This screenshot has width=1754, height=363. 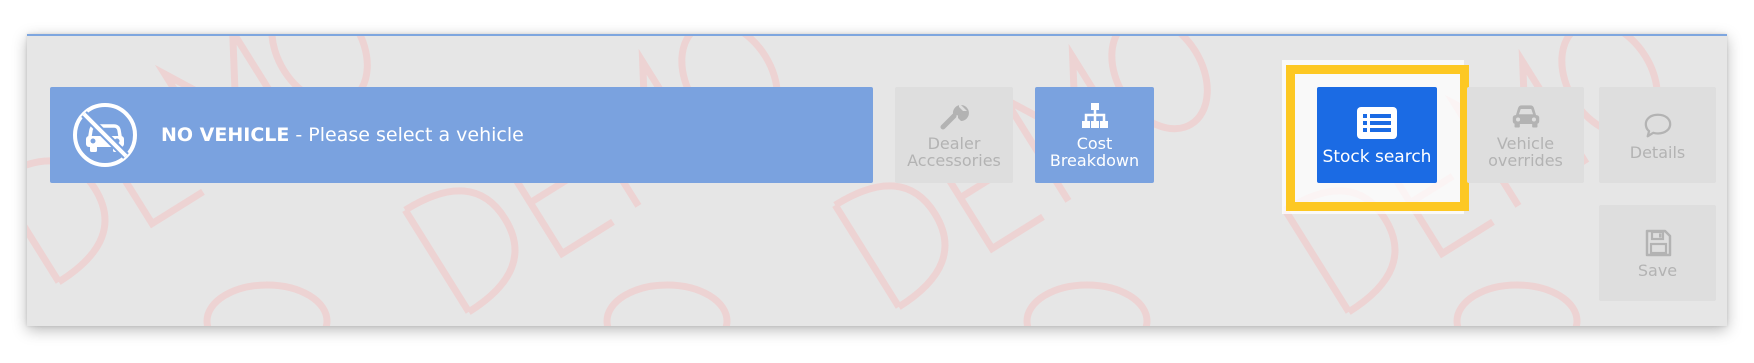 I want to click on vehicle-status-subtitle: - Please select a vehicle, so click(x=406, y=135).